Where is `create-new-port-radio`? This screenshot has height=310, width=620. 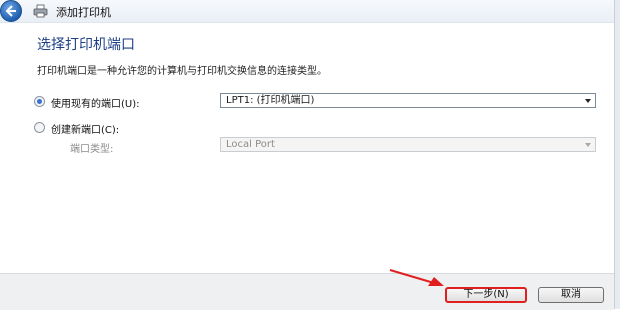 create-new-port-radio is located at coordinates (39, 127).